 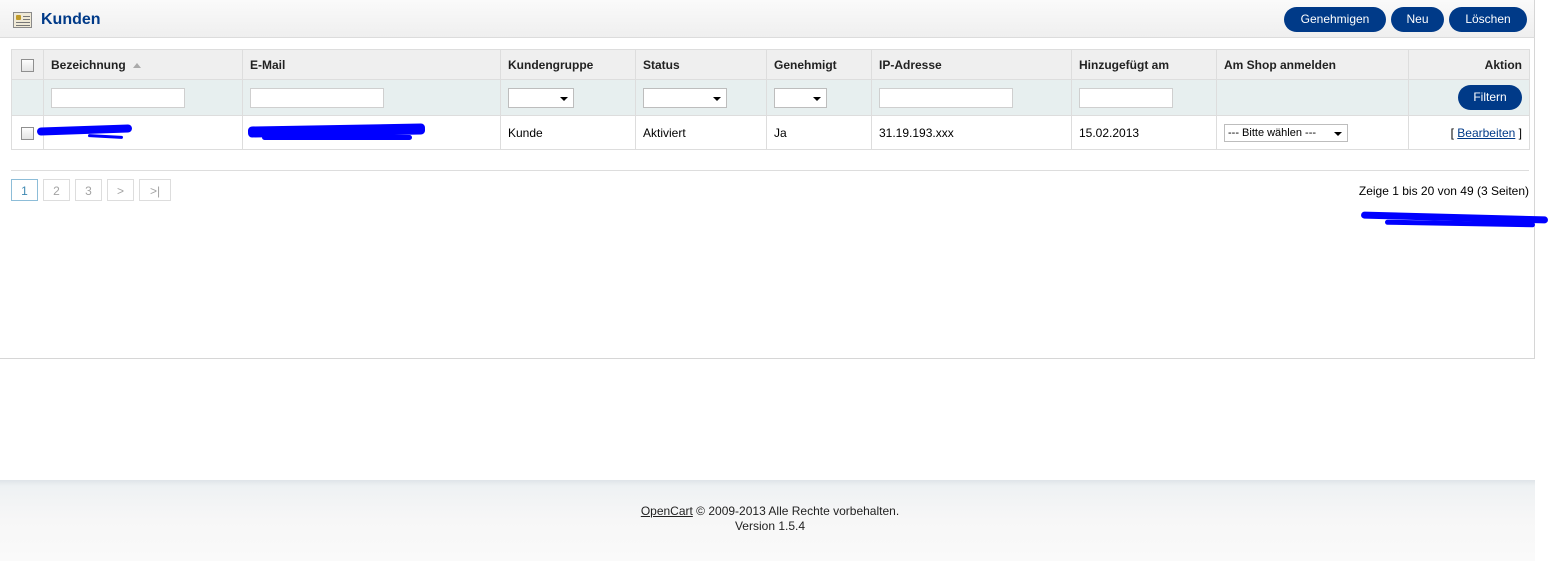 What do you see at coordinates (701, 132) in the screenshot?
I see `customer-status: Aktiviert` at bounding box center [701, 132].